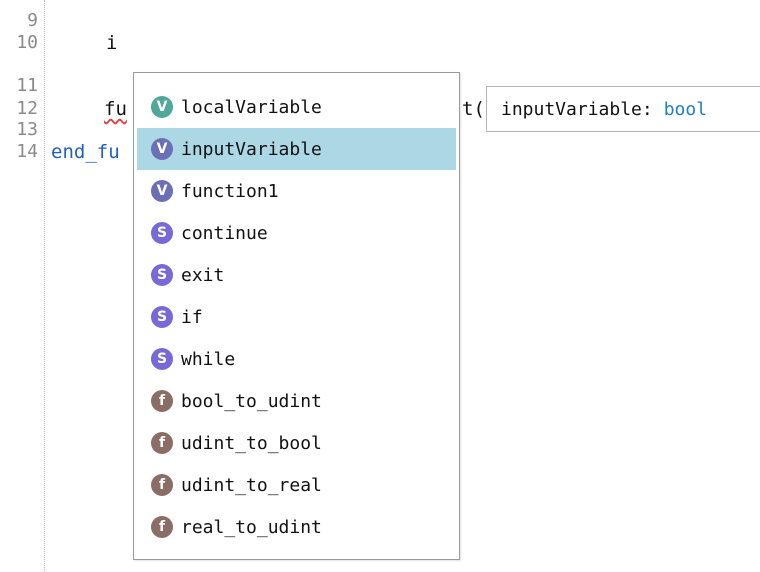  Describe the element at coordinates (296, 191) in the screenshot. I see `autocomplete-item: Vfunction1` at that location.